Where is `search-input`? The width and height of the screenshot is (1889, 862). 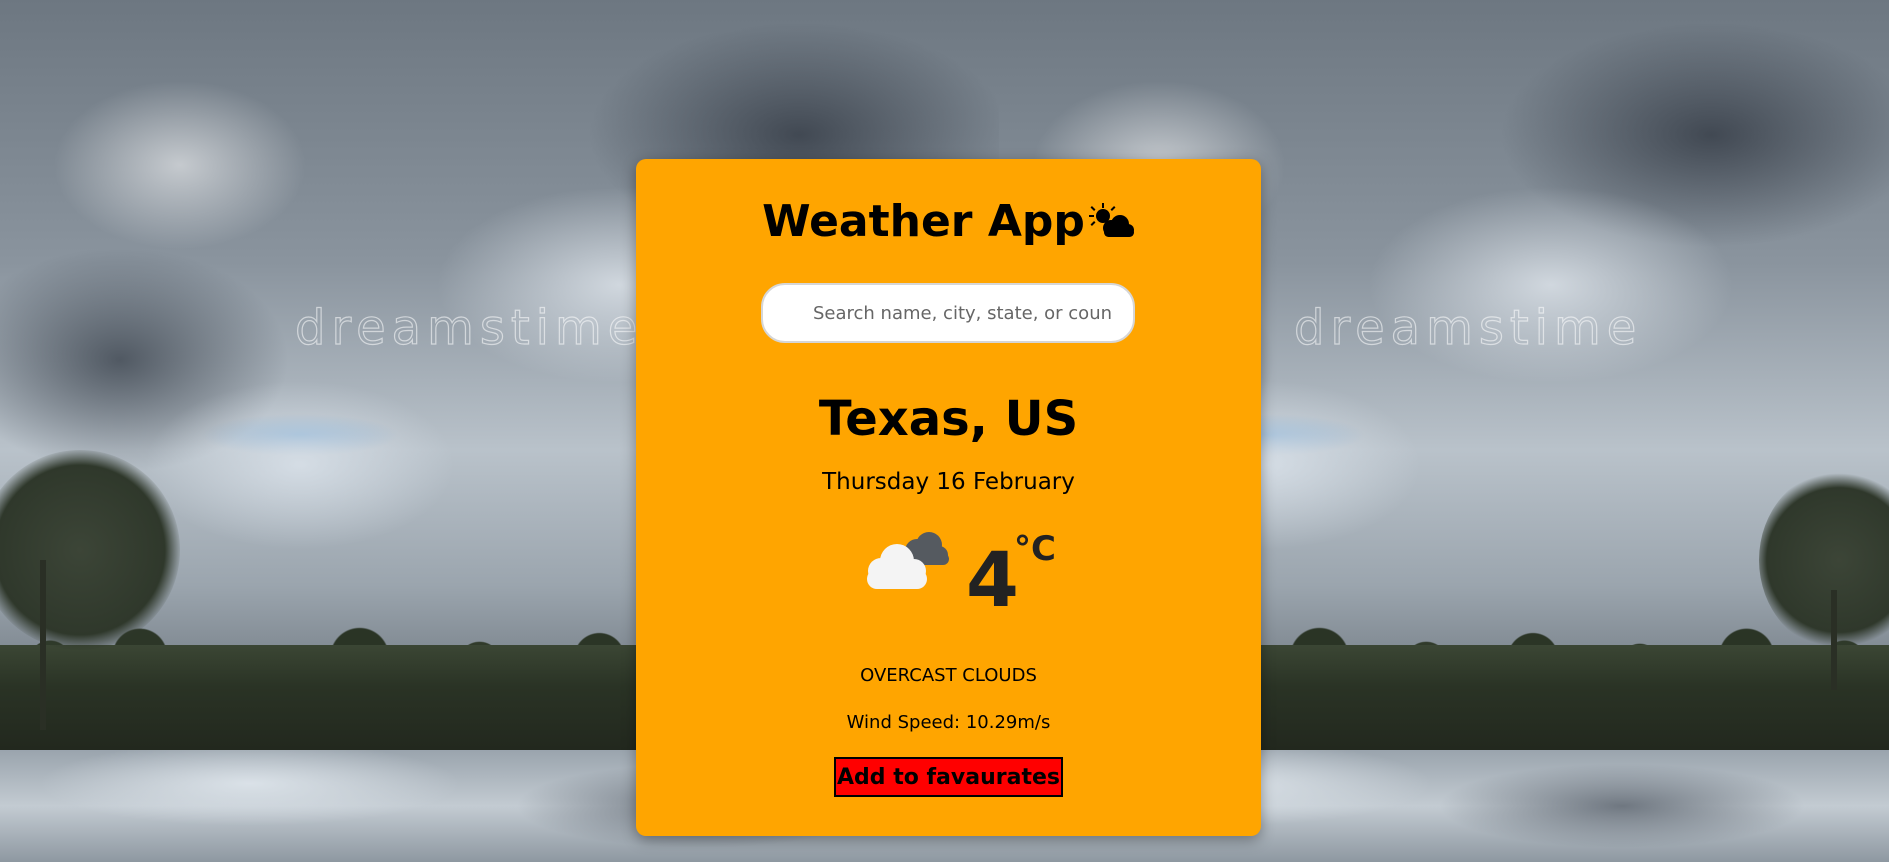
search-input is located at coordinates (948, 313).